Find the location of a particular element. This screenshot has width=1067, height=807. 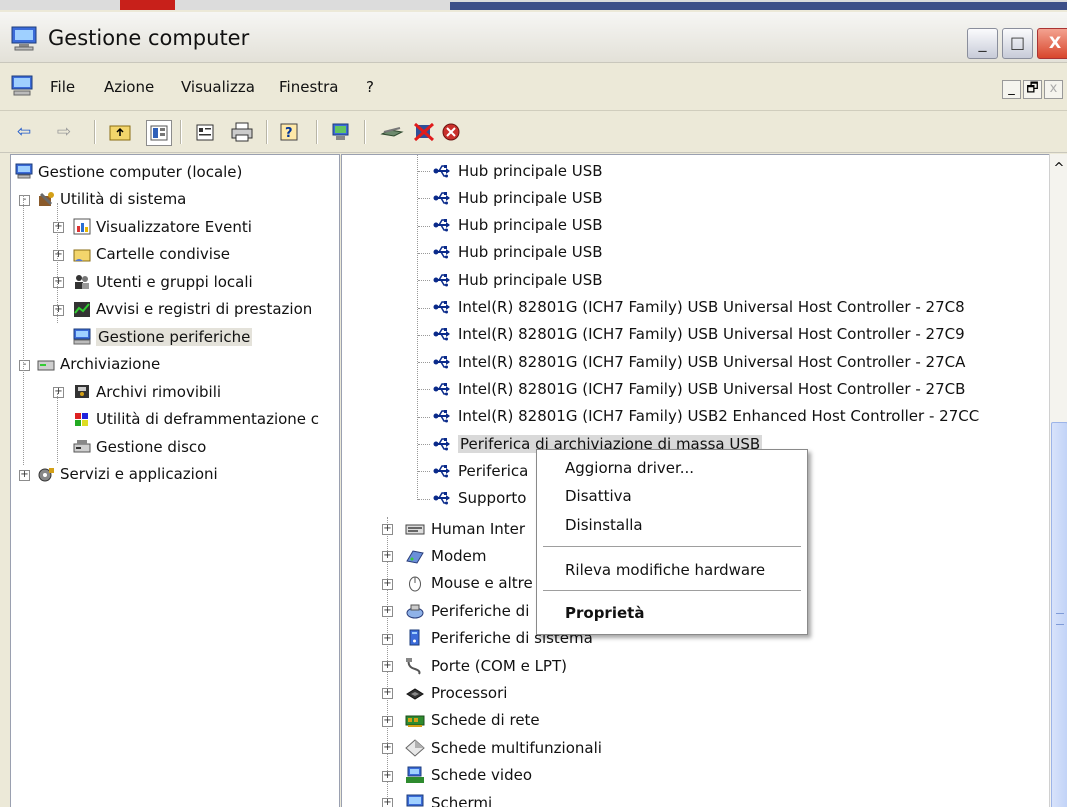

menu-file: File is located at coordinates (62, 87).